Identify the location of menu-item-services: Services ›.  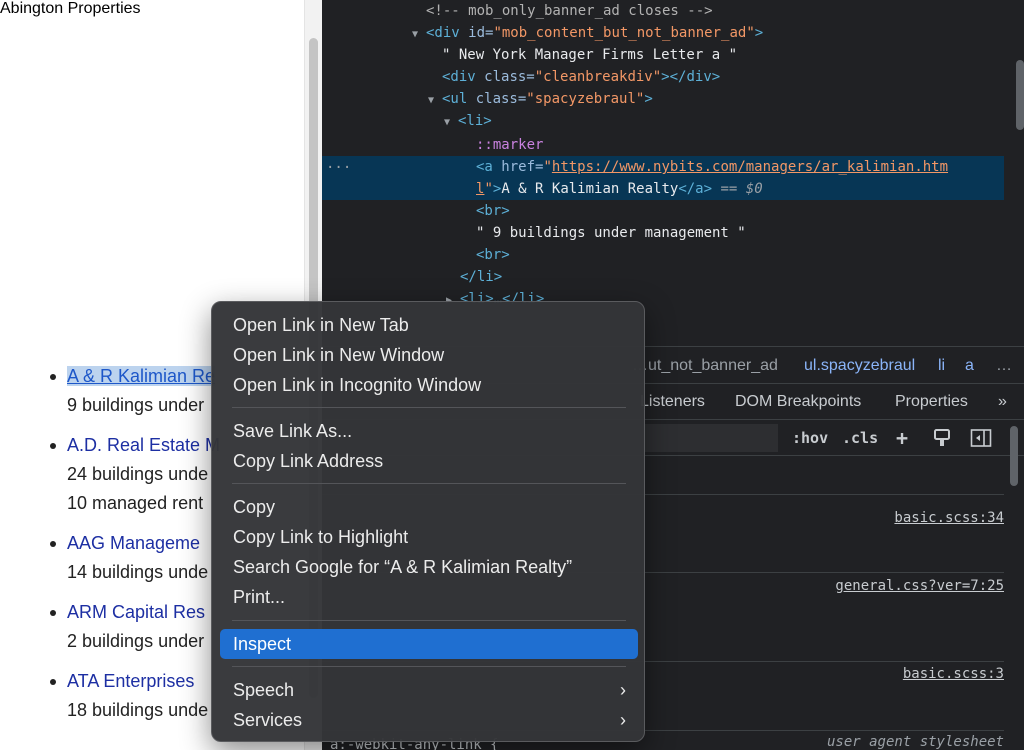
(429, 720).